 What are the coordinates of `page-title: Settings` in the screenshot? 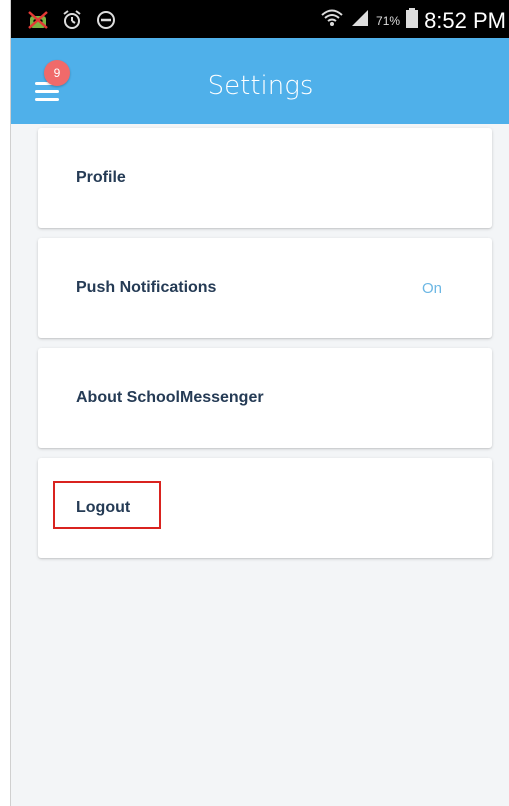 It's located at (260, 86).